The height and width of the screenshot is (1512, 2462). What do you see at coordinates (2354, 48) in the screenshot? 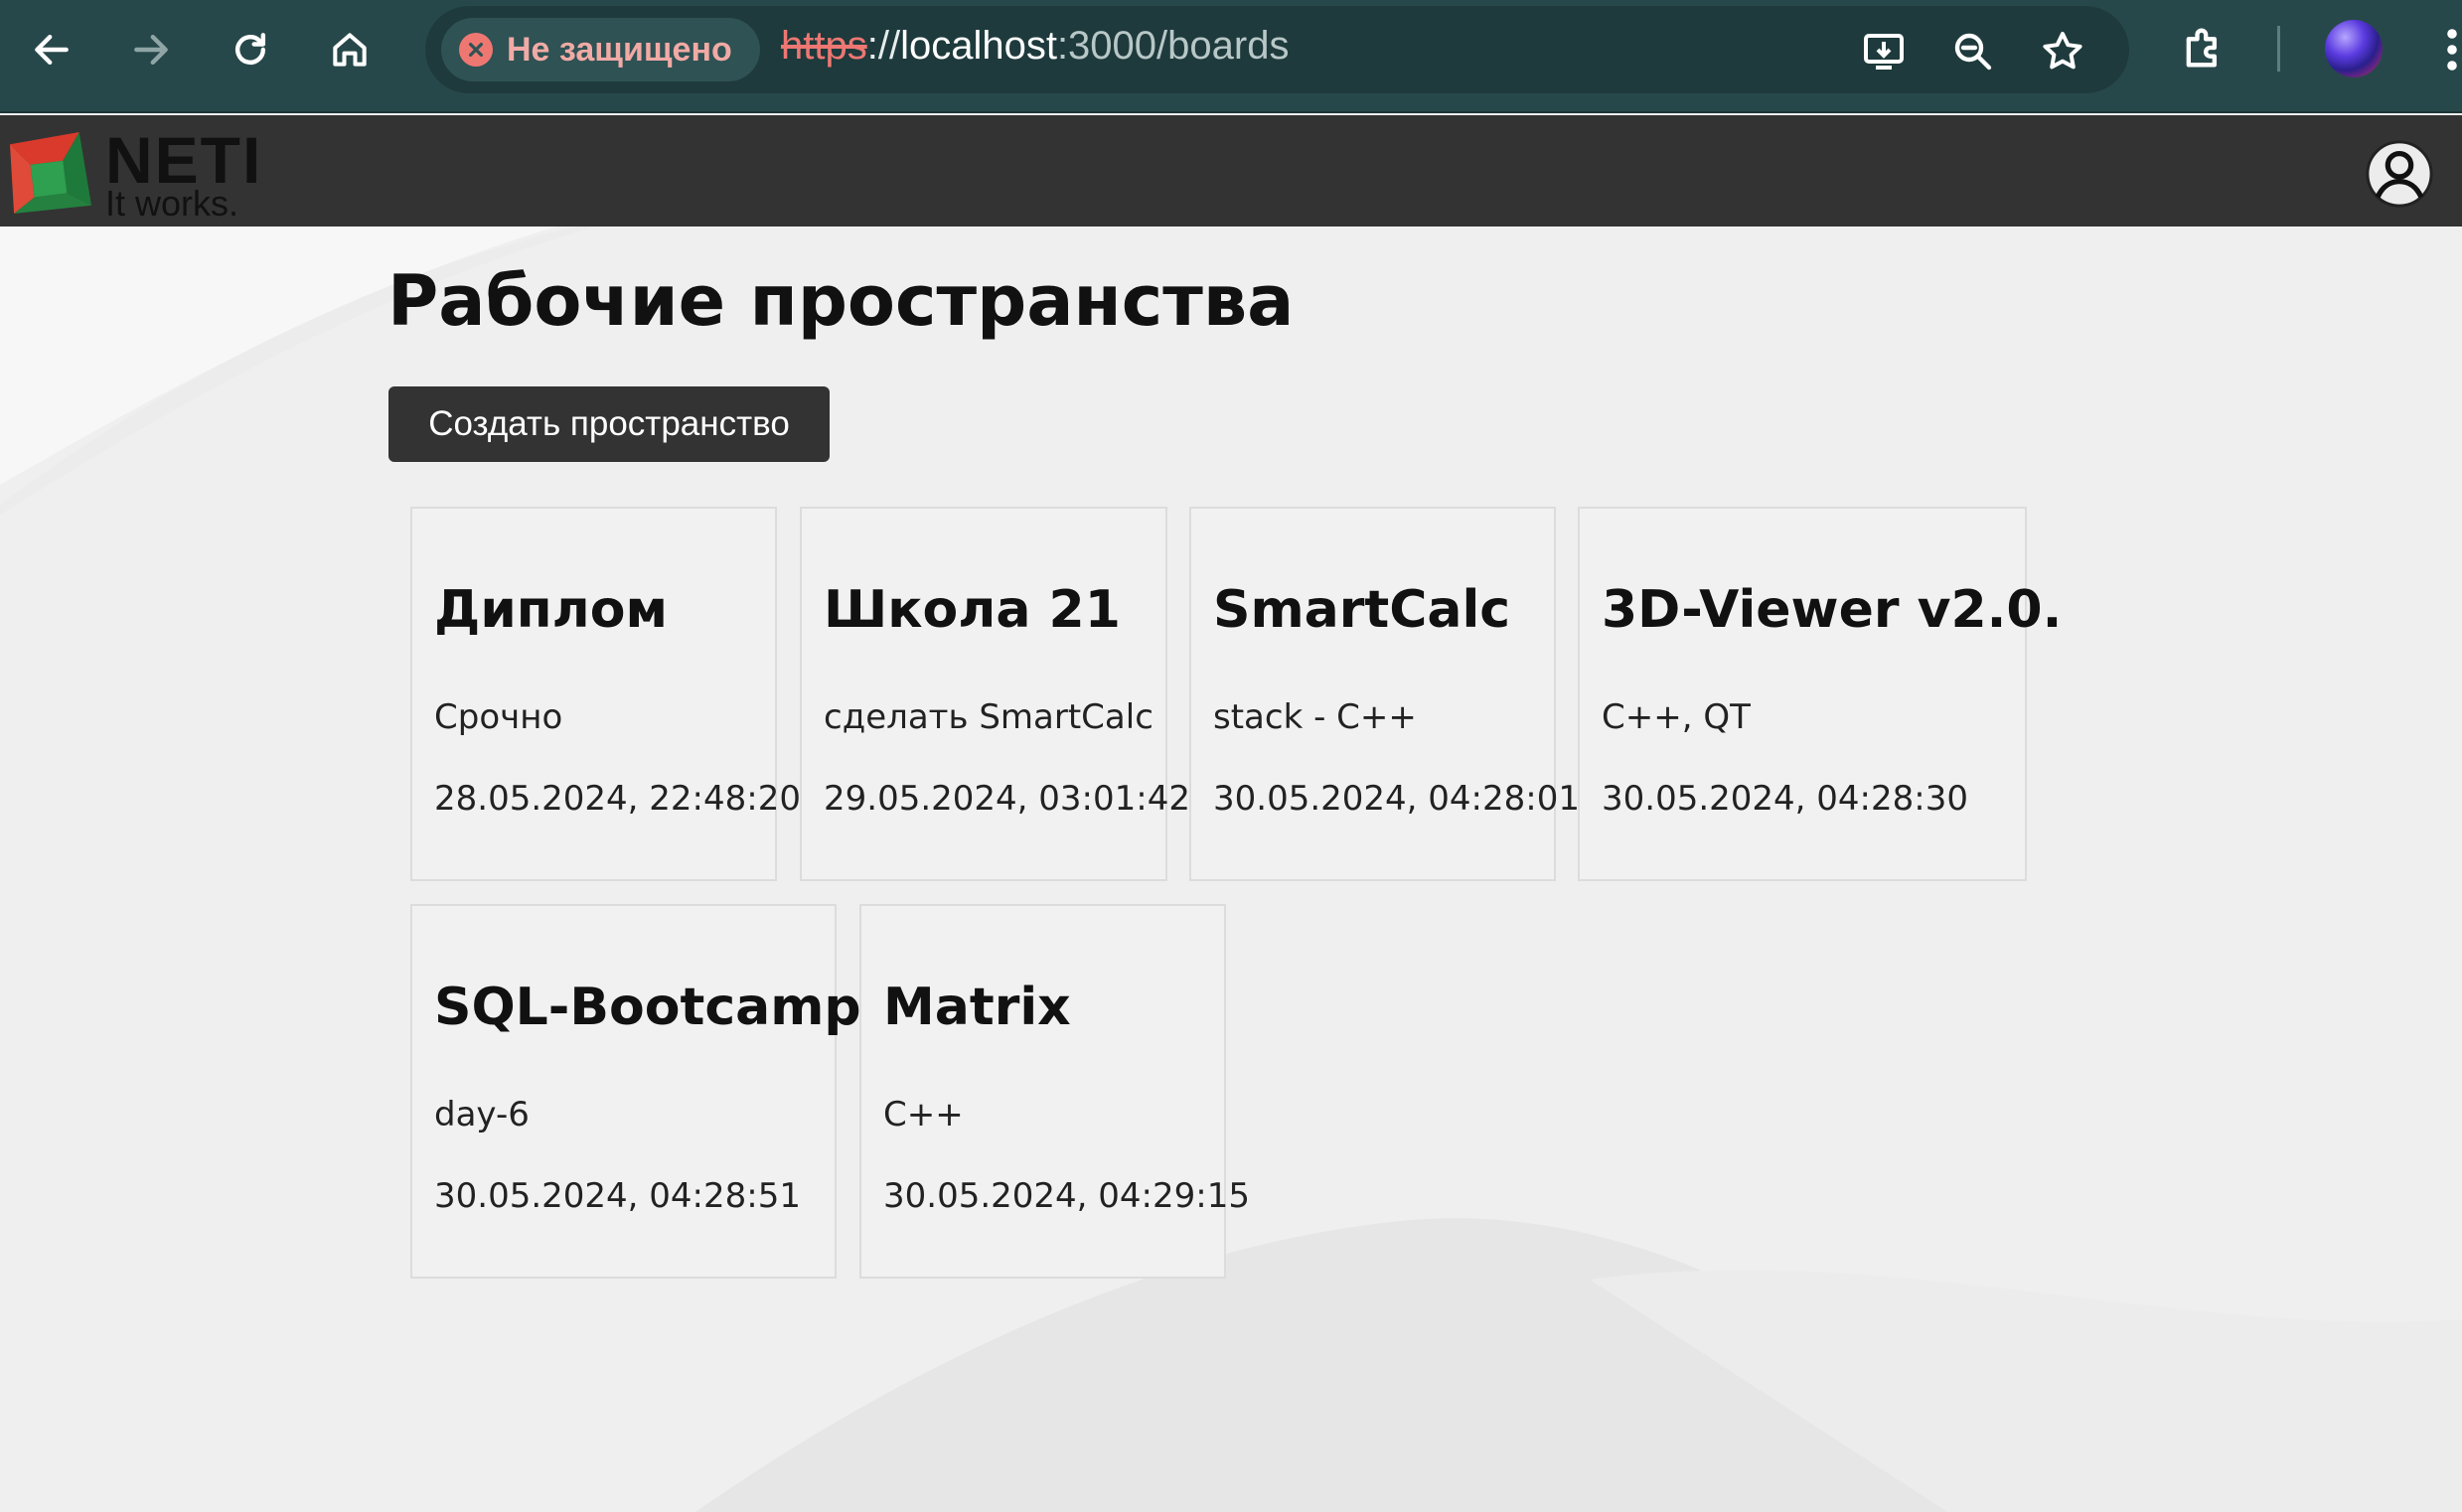
I see `profile-icon` at bounding box center [2354, 48].